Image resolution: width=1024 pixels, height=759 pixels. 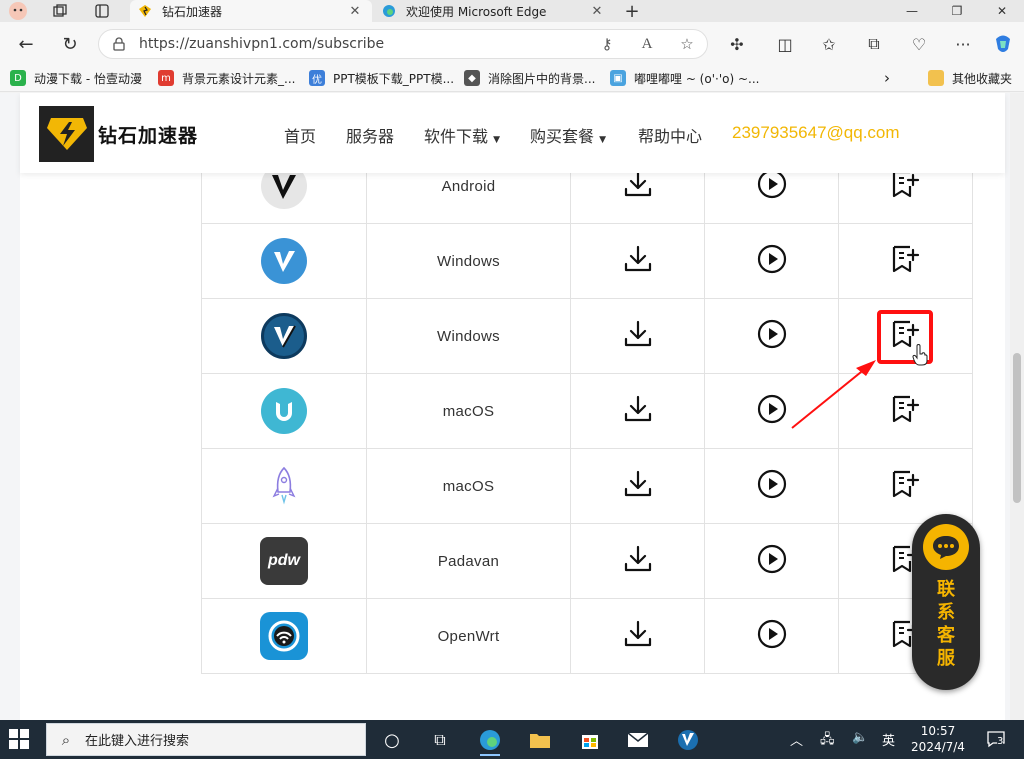 What do you see at coordinates (647, 44) in the screenshot?
I see `read-aloud-icon: A` at bounding box center [647, 44].